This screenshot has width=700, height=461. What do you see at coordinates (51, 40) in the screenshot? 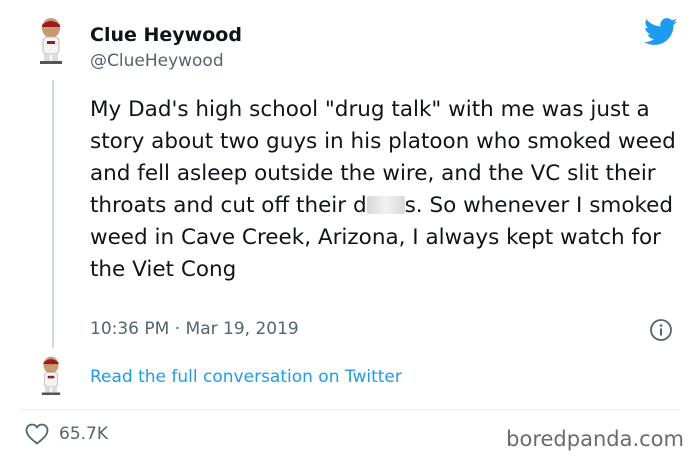
I see `user-avatar` at bounding box center [51, 40].